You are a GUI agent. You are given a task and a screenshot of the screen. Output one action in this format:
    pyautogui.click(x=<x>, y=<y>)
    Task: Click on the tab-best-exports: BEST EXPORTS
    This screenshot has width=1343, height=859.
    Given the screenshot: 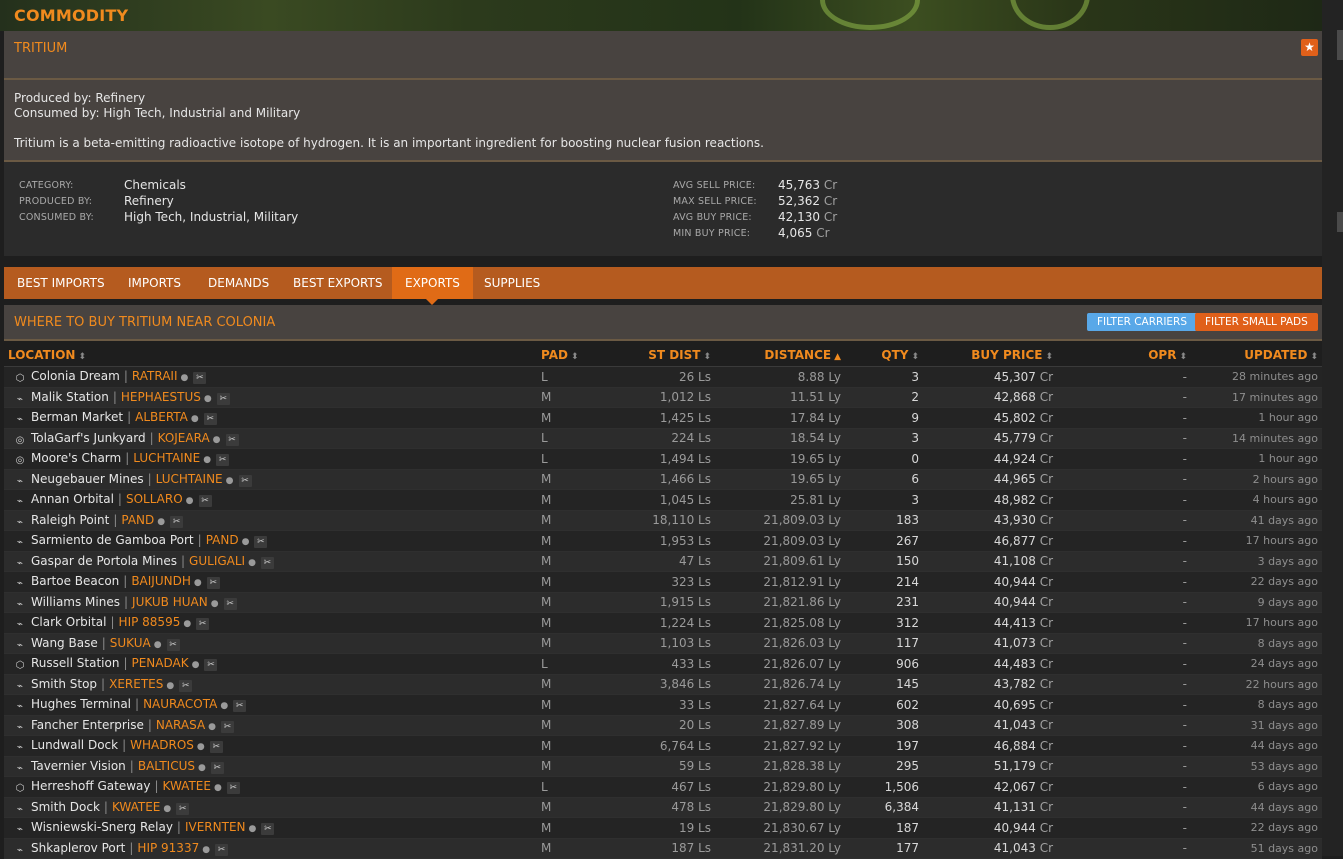 What is the action you would take?
    pyautogui.click(x=337, y=283)
    